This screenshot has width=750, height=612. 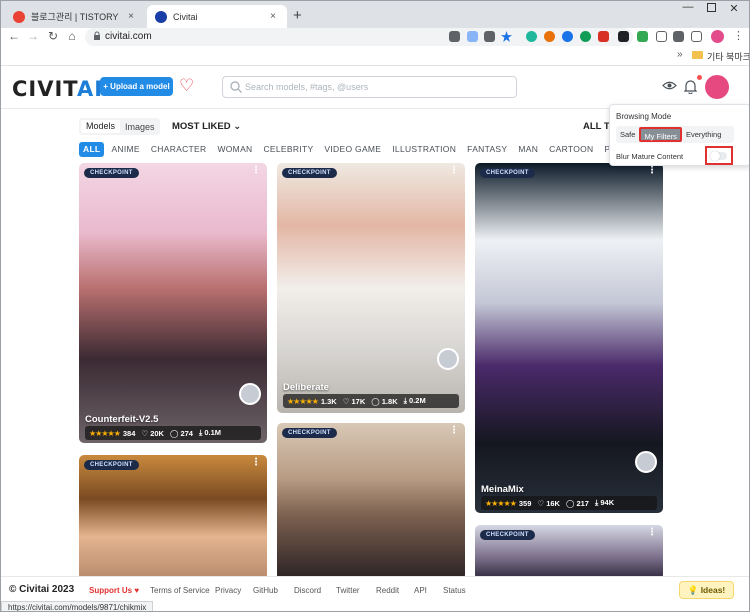 I want to click on blur-mature-toggle-highlight, so click(x=719, y=155).